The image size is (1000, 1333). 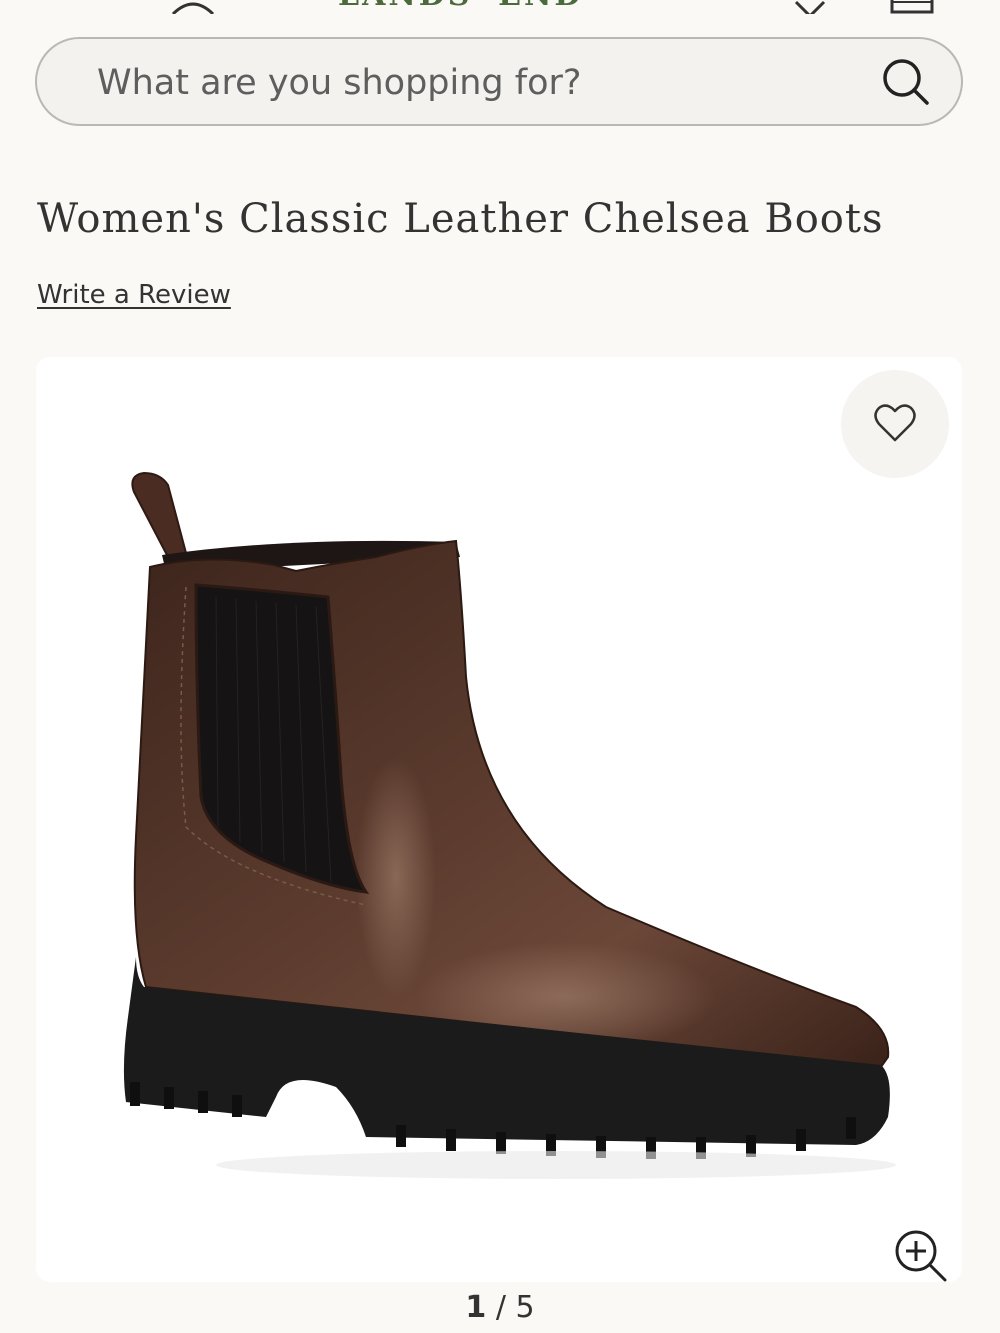 I want to click on gallery-pager: 1 / 5, so click(x=500, y=1307).